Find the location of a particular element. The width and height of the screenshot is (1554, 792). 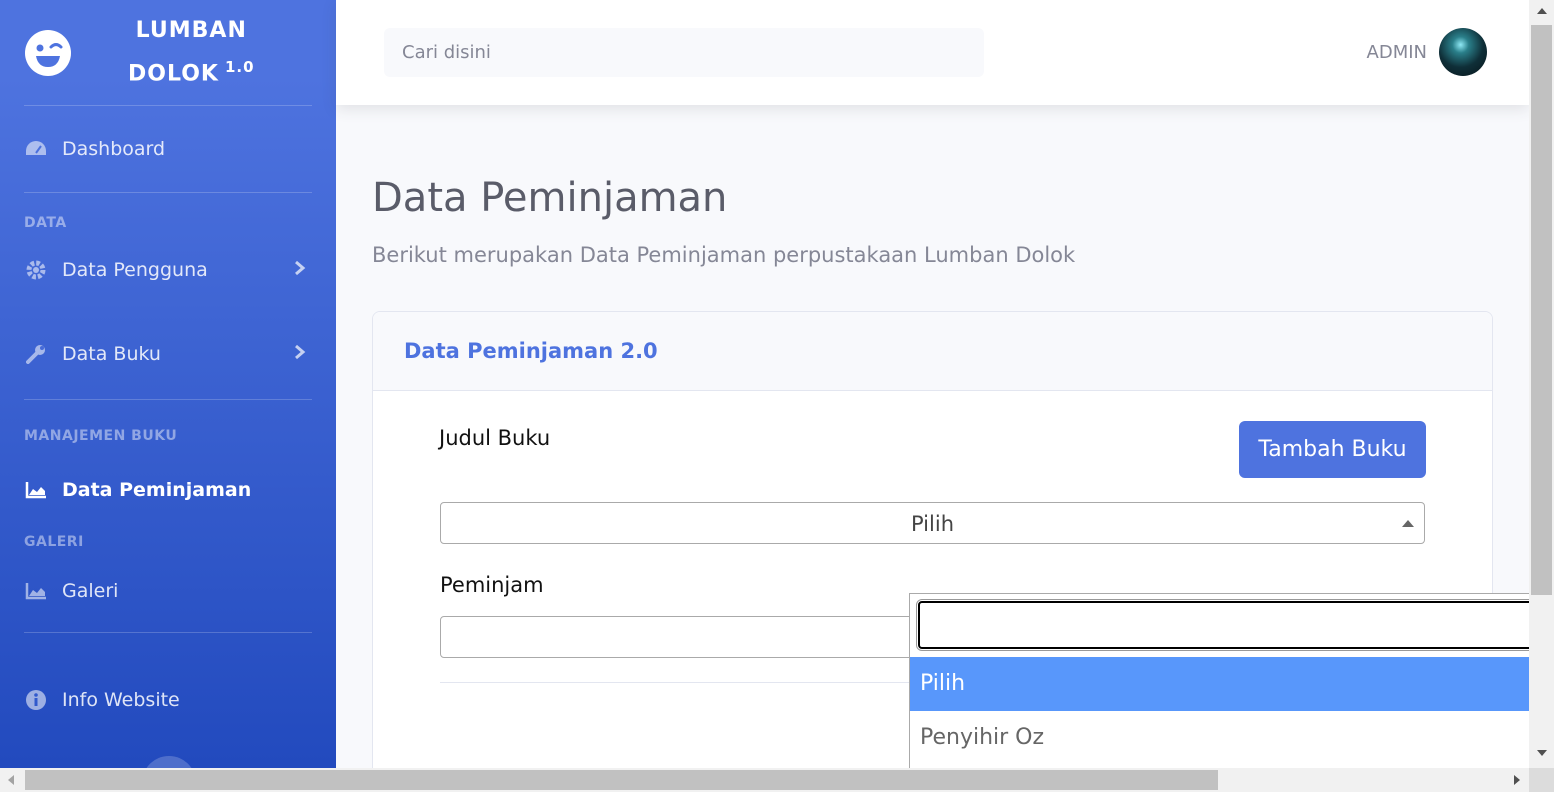

sidebar-item-label: Data Peminjaman is located at coordinates (157, 490).